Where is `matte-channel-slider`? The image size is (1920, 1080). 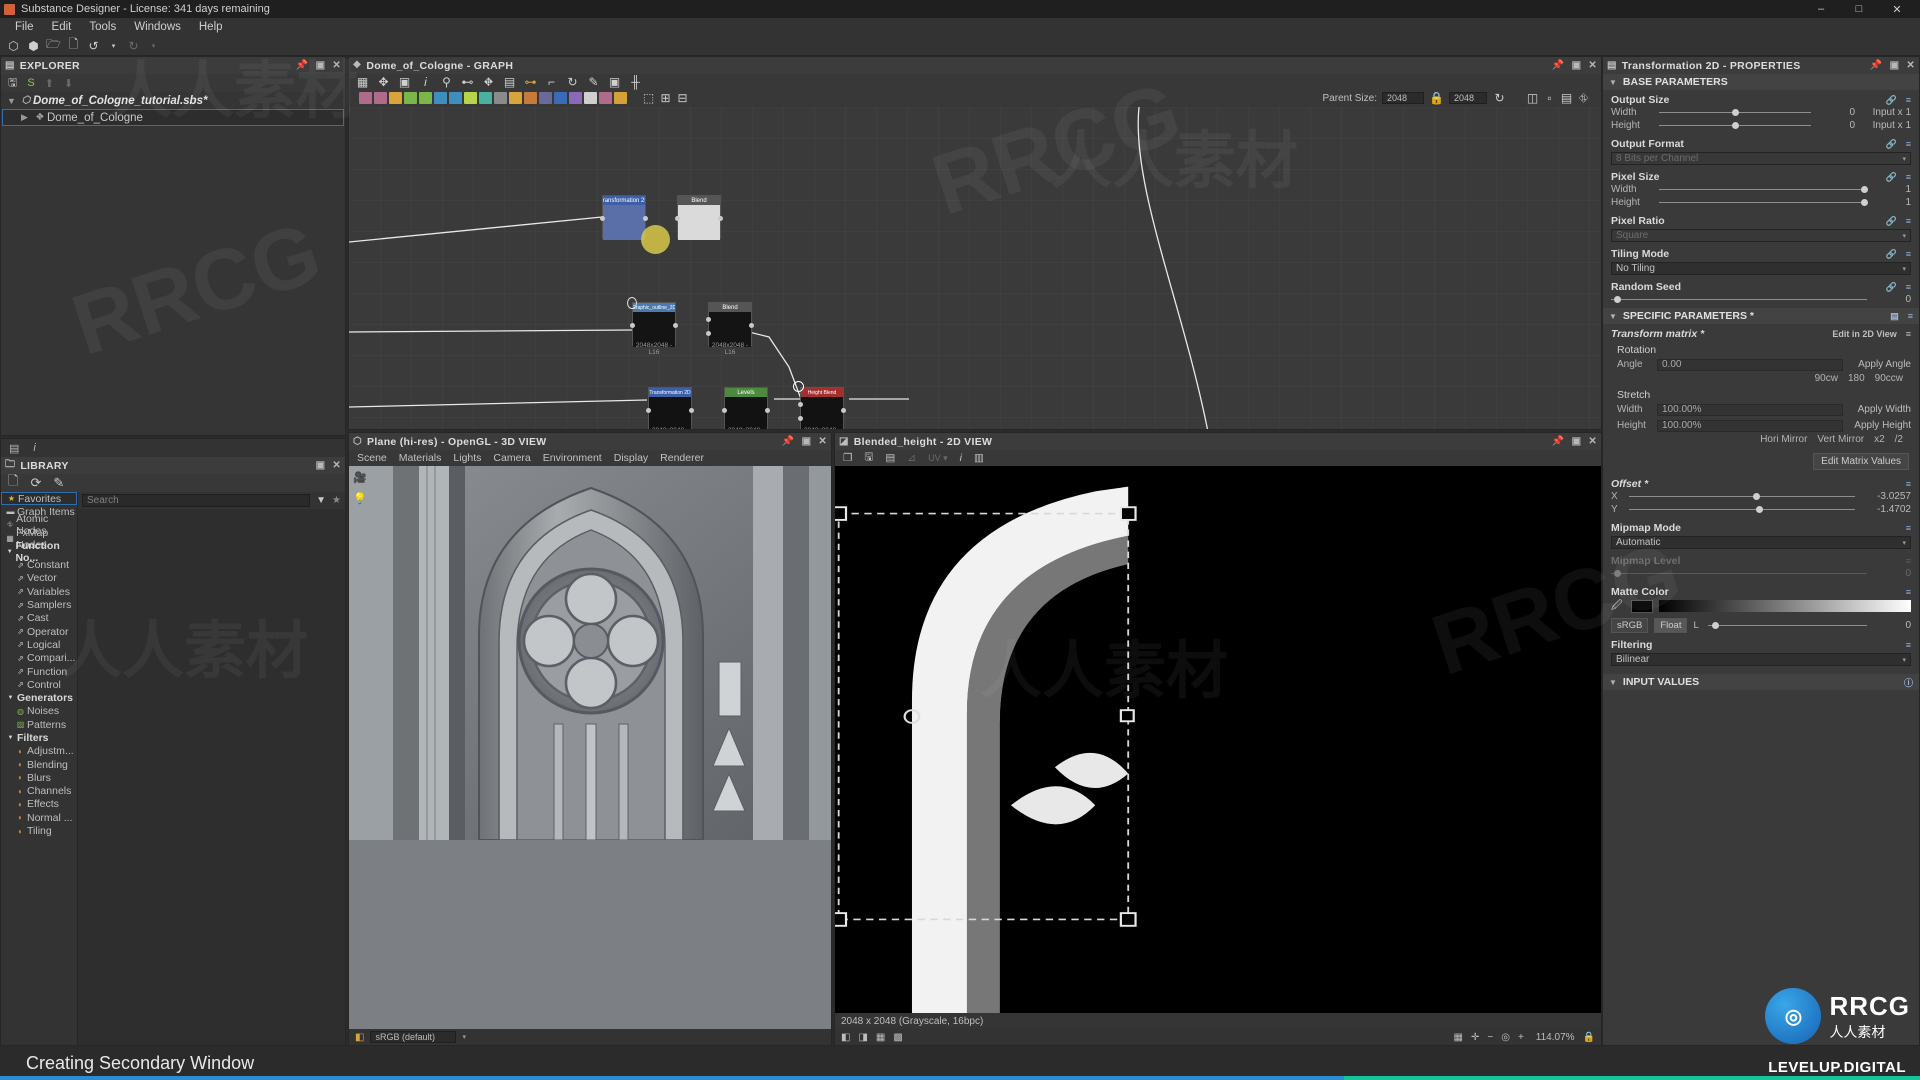 matte-channel-slider is located at coordinates (1787, 625).